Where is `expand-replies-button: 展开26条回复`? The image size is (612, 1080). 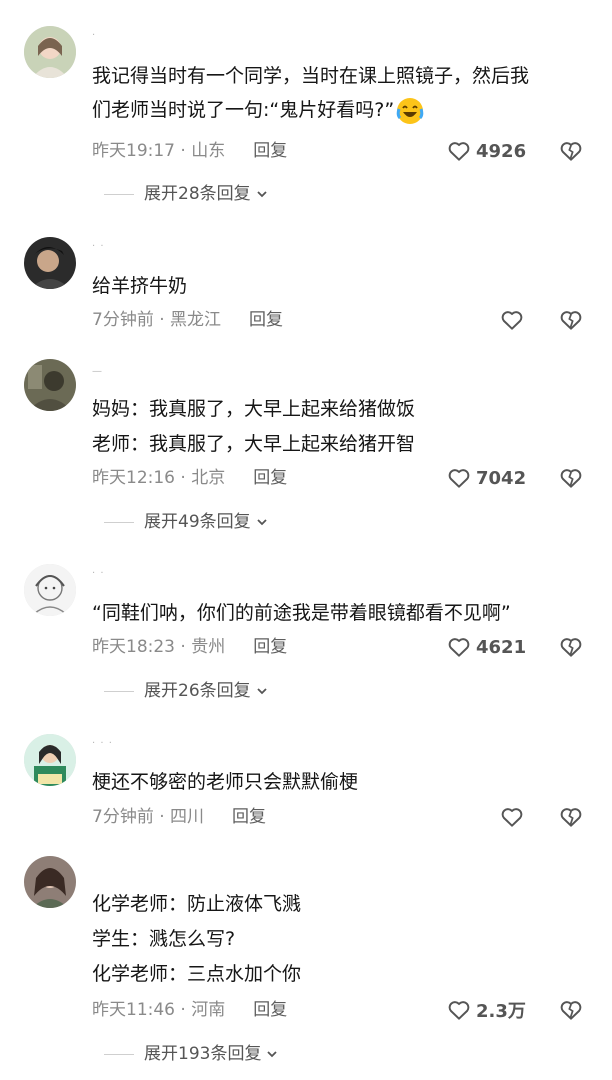 expand-replies-button: 展开26条回复 is located at coordinates (186, 691).